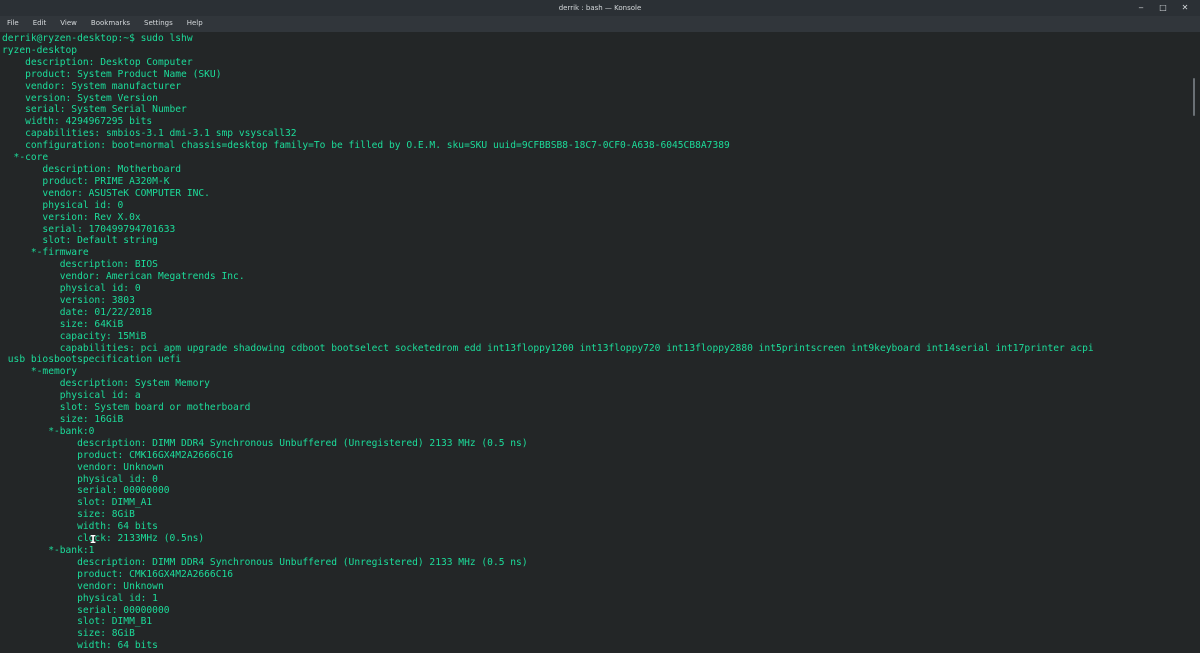 The width and height of the screenshot is (1200, 653). What do you see at coordinates (110, 23) in the screenshot?
I see `menu-bookmarks: Bookmarks` at bounding box center [110, 23].